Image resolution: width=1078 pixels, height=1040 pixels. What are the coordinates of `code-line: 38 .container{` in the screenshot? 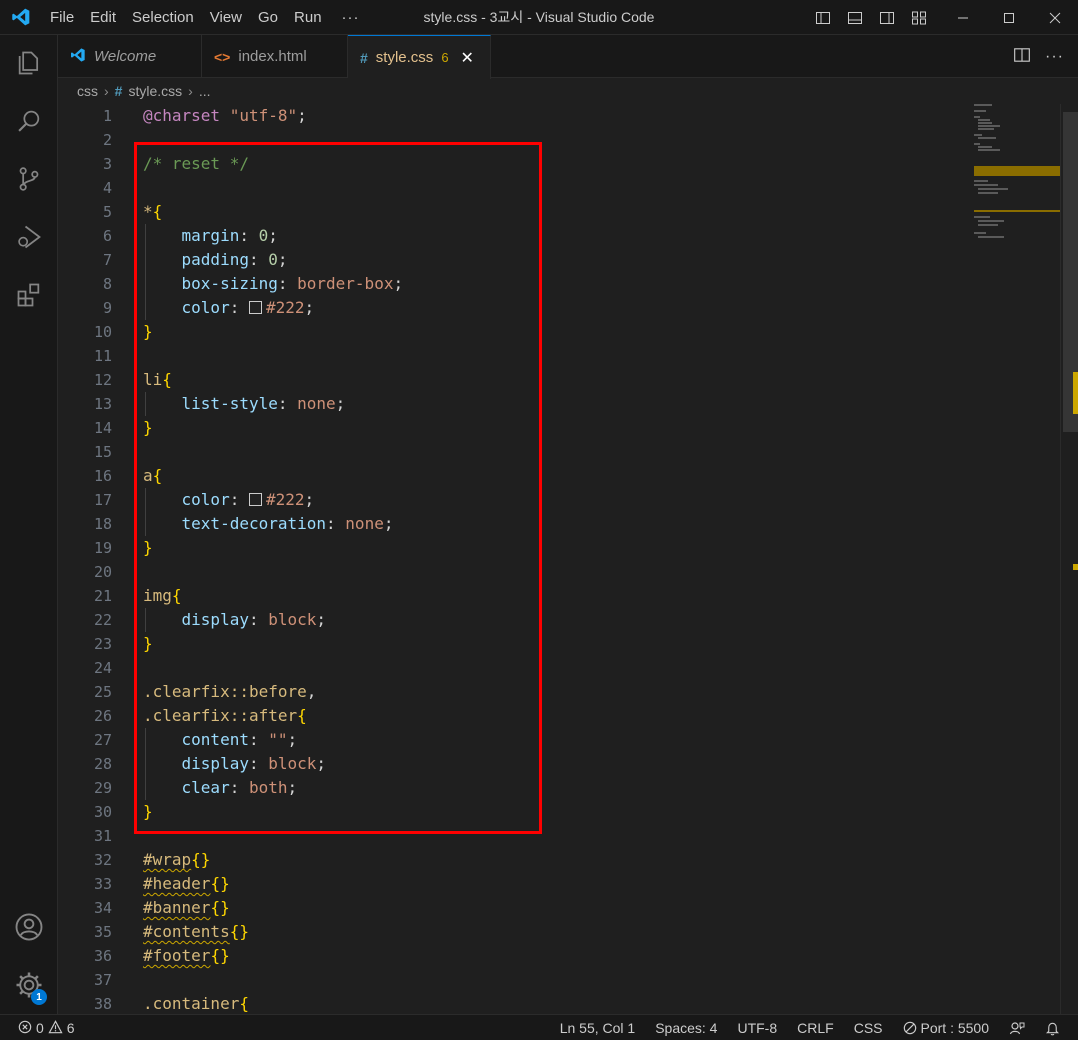 It's located at (559, 1003).